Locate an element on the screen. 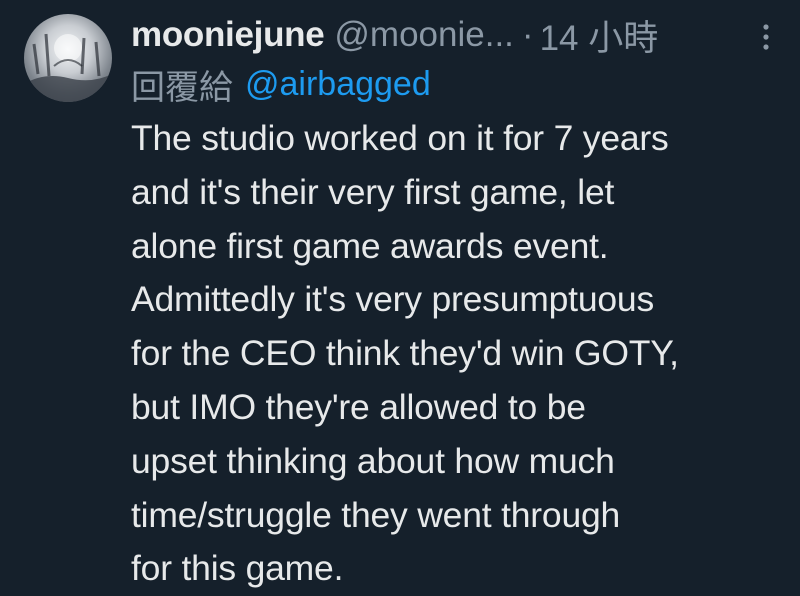  reply-context: 回覆給 @airbagged is located at coordinates (281, 84).